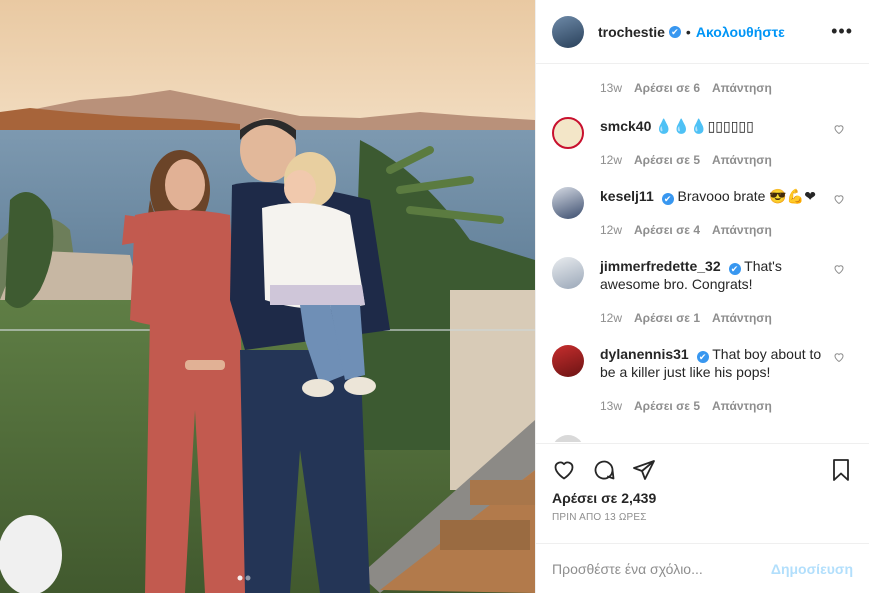 Image resolution: width=869 pixels, height=593 pixels. I want to click on comment-item: 13w Αρέσει σε 6 Απάντηση, so click(702, 88).